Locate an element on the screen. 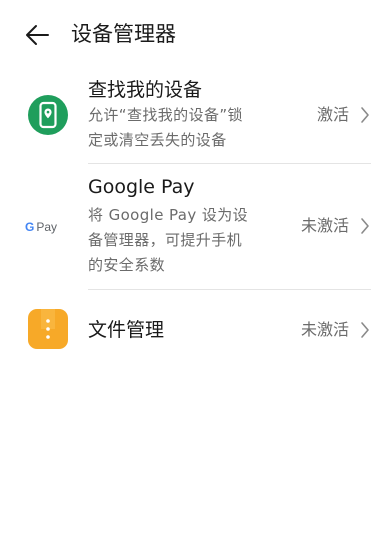 The height and width of the screenshot is (556, 385). app-header: 设备管理器 is located at coordinates (192, 35).